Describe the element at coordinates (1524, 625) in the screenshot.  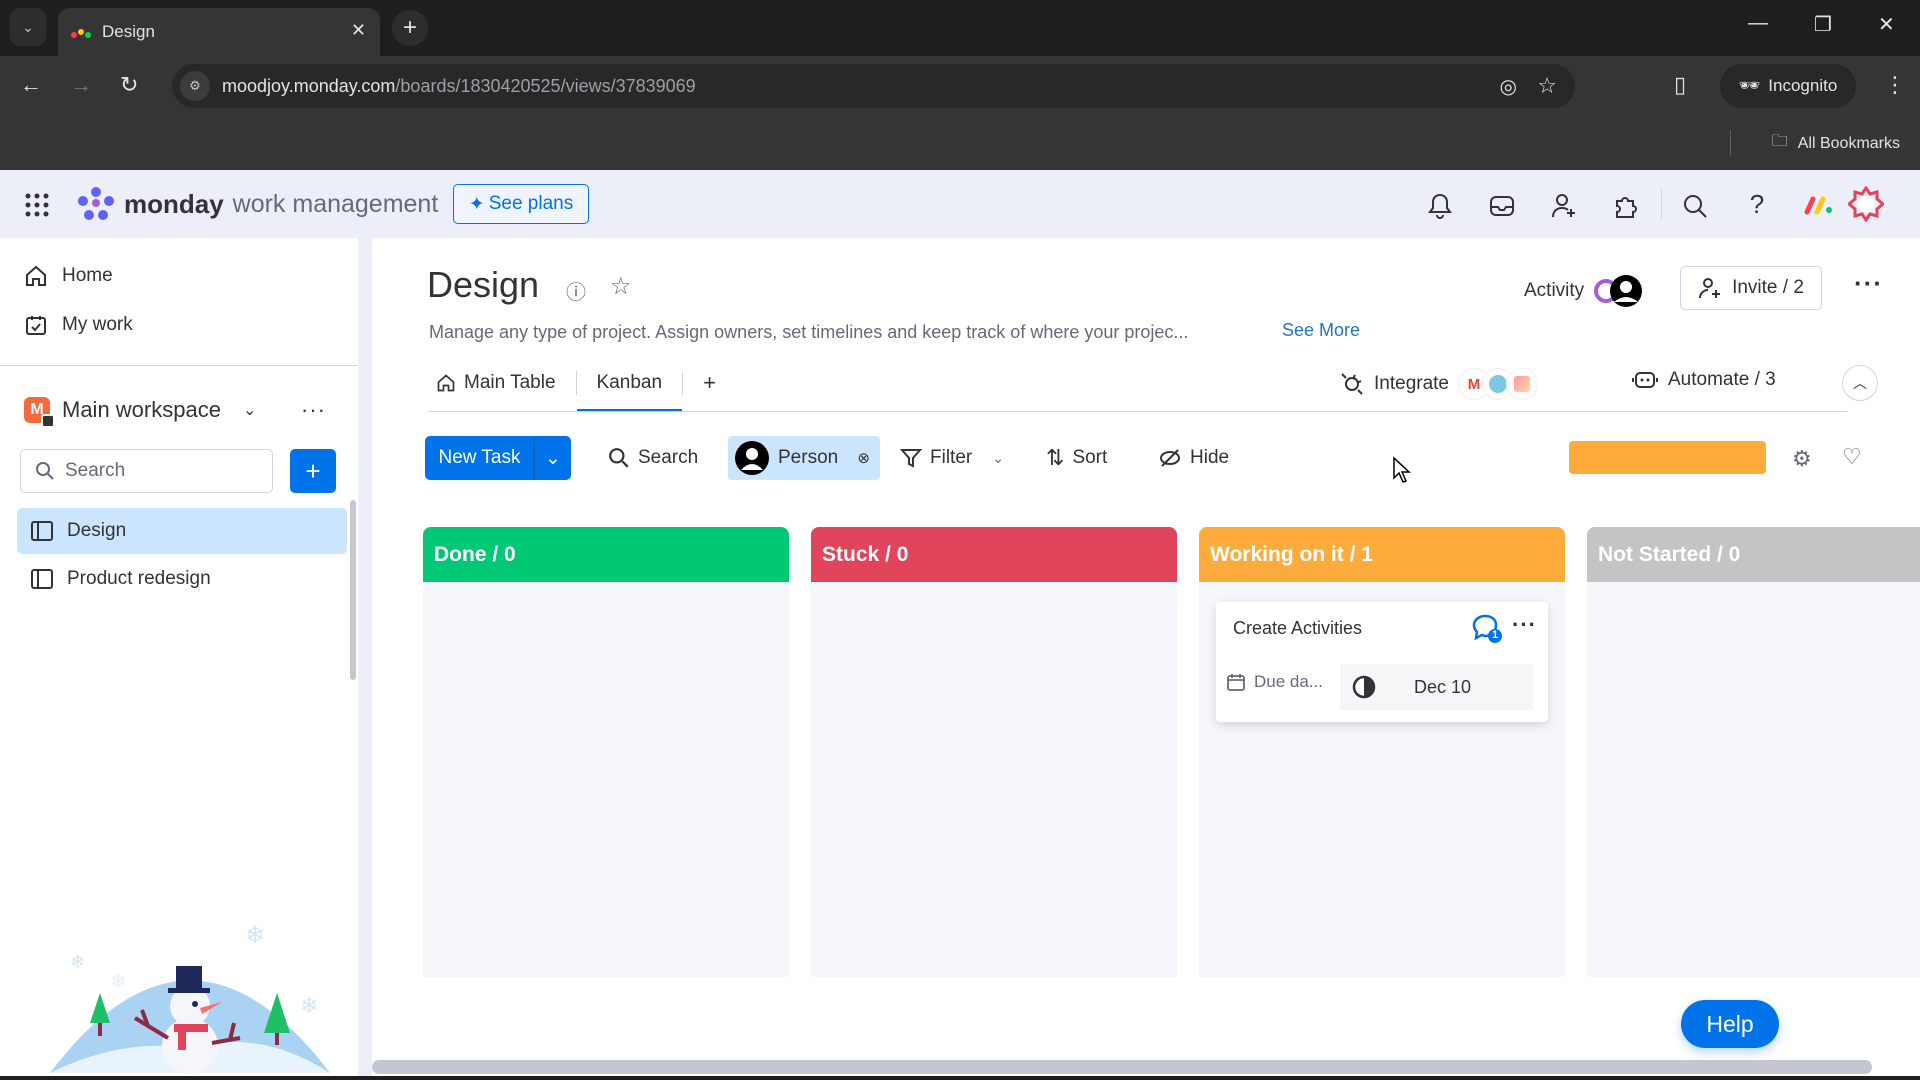
I see `card-more-icon: ···` at that location.